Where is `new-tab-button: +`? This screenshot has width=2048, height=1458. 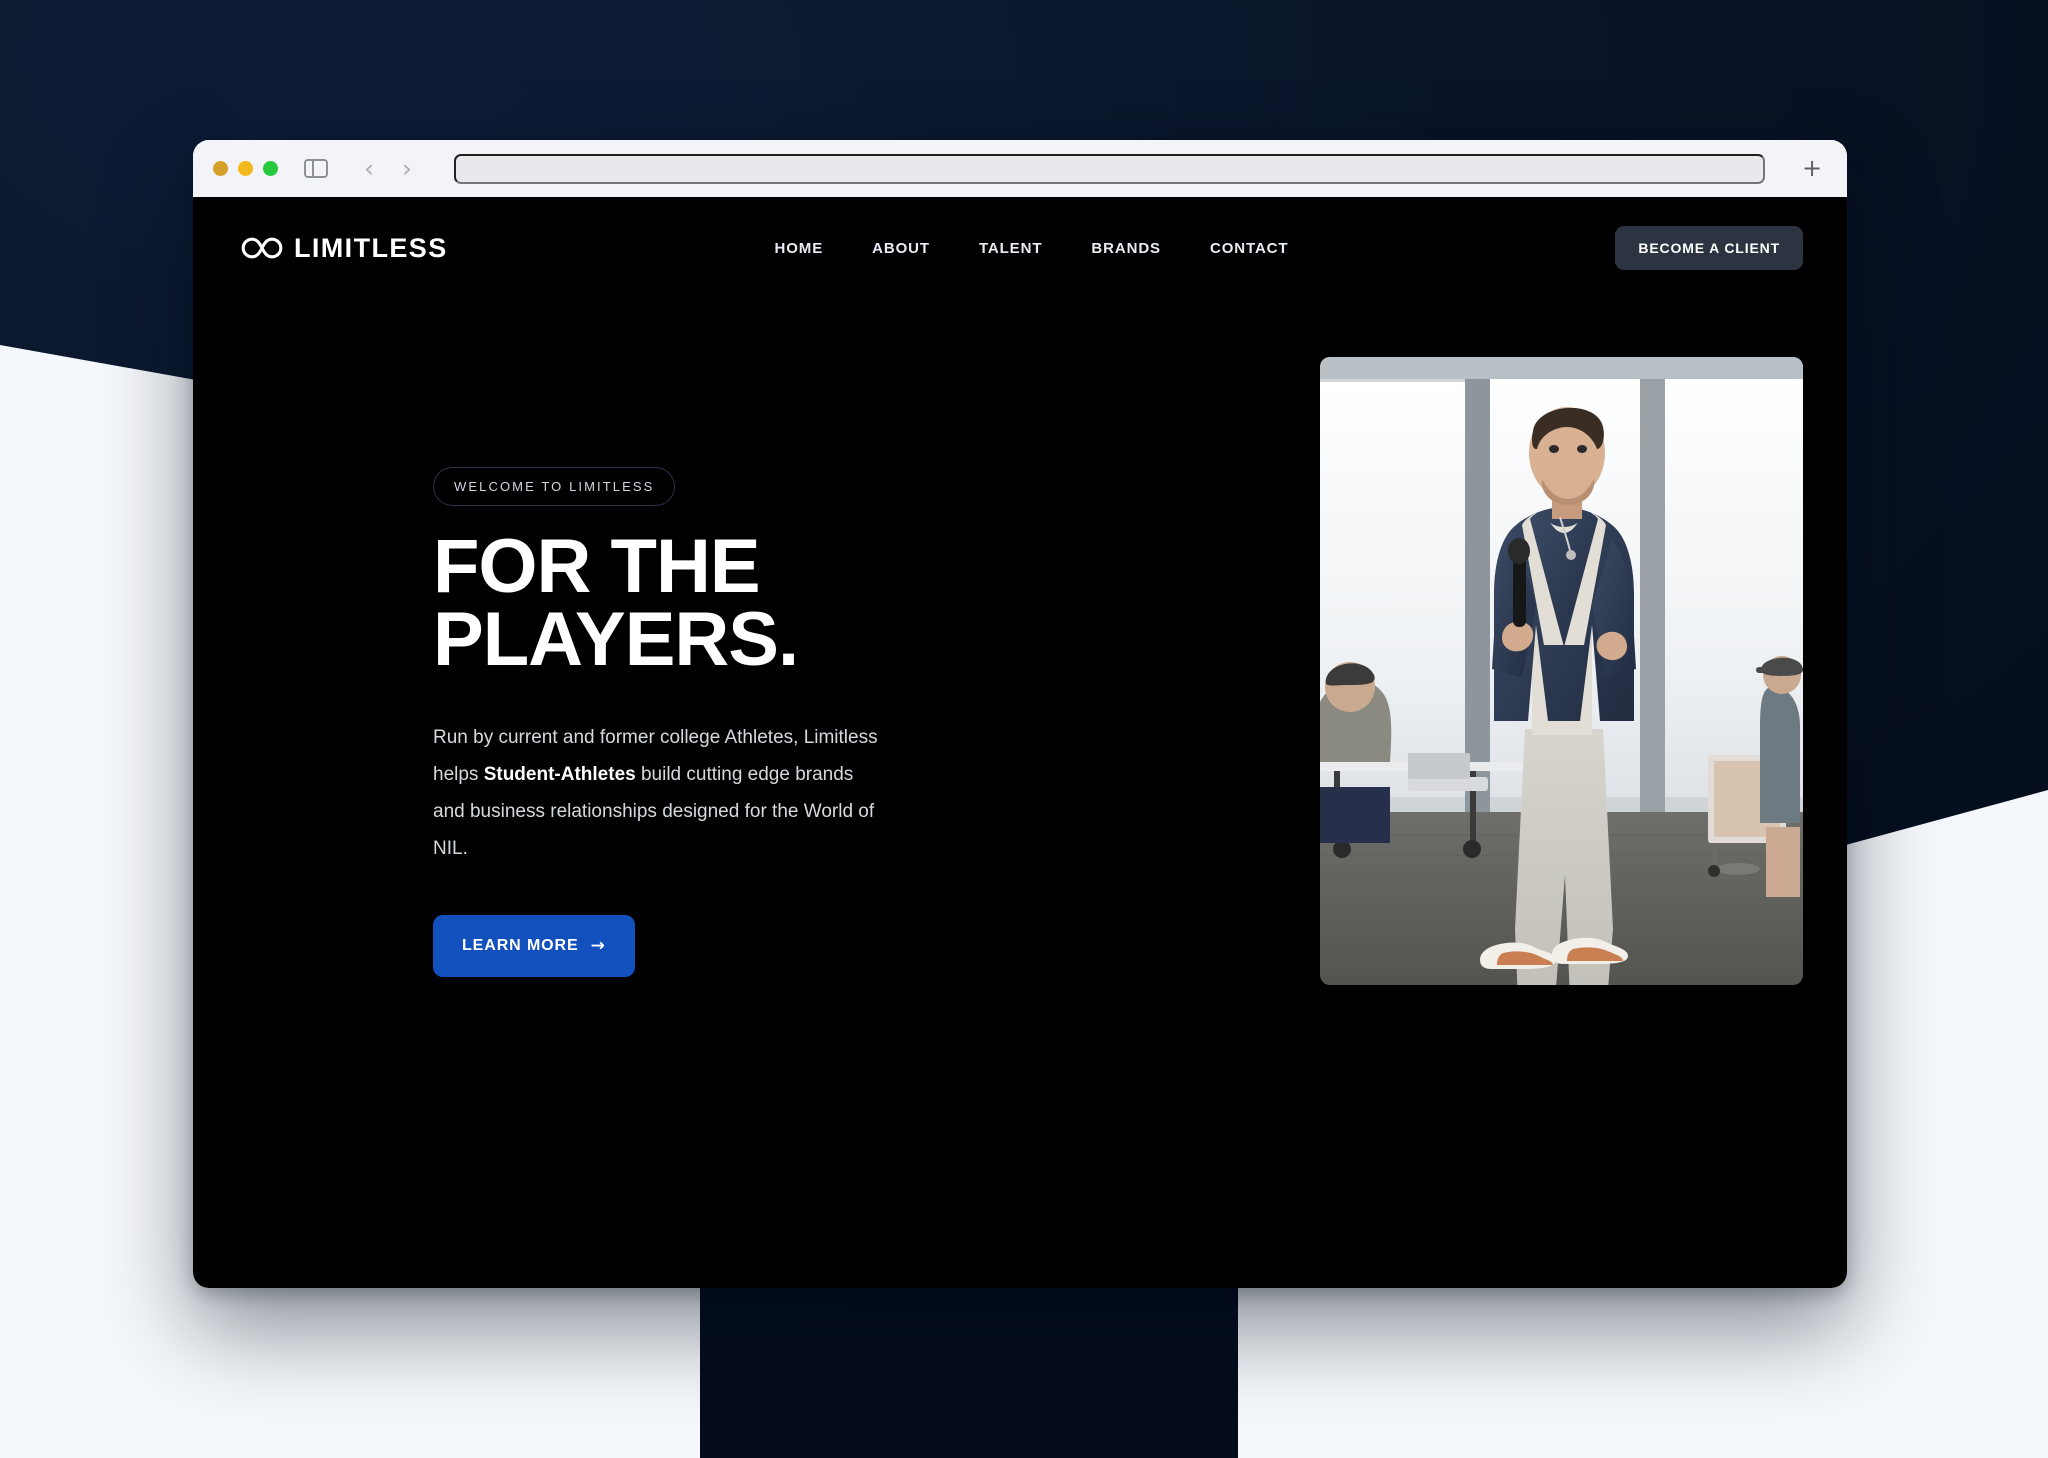 new-tab-button: + is located at coordinates (1812, 169).